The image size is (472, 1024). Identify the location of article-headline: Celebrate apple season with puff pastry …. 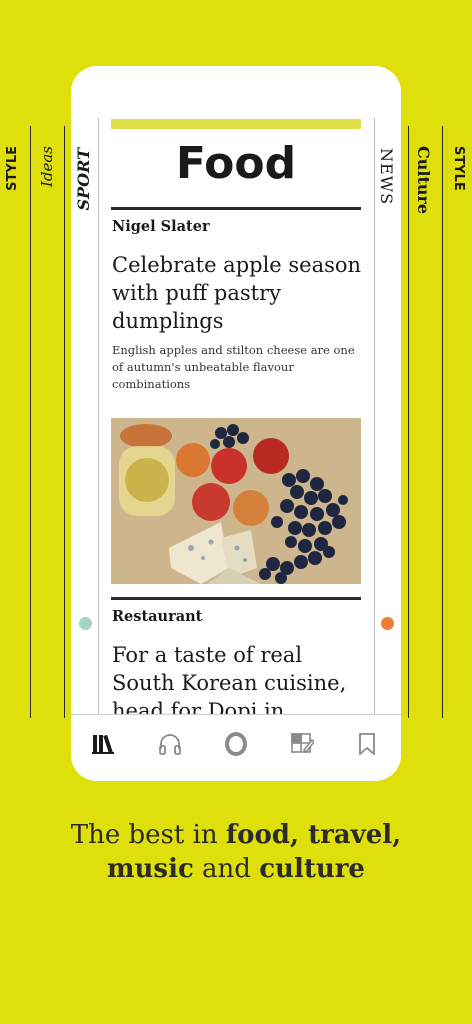
(238, 293).